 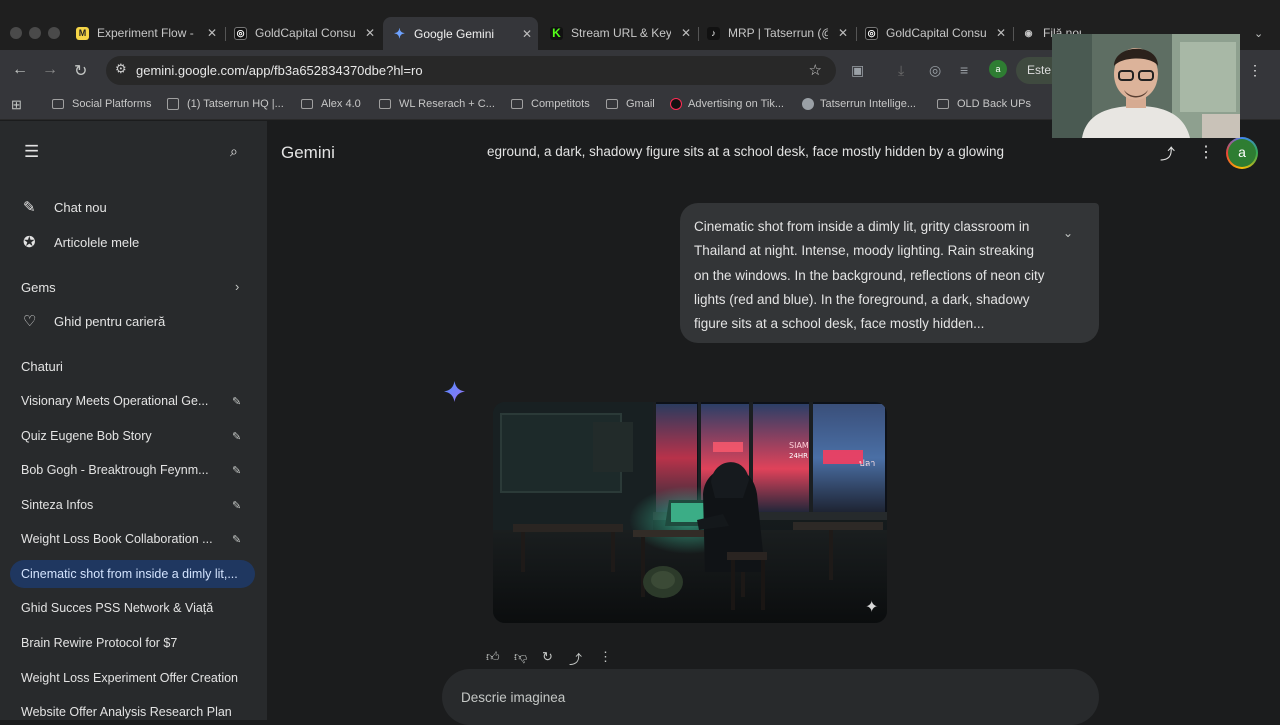 I want to click on bookmark-item: Alex 4.0, so click(x=331, y=104).